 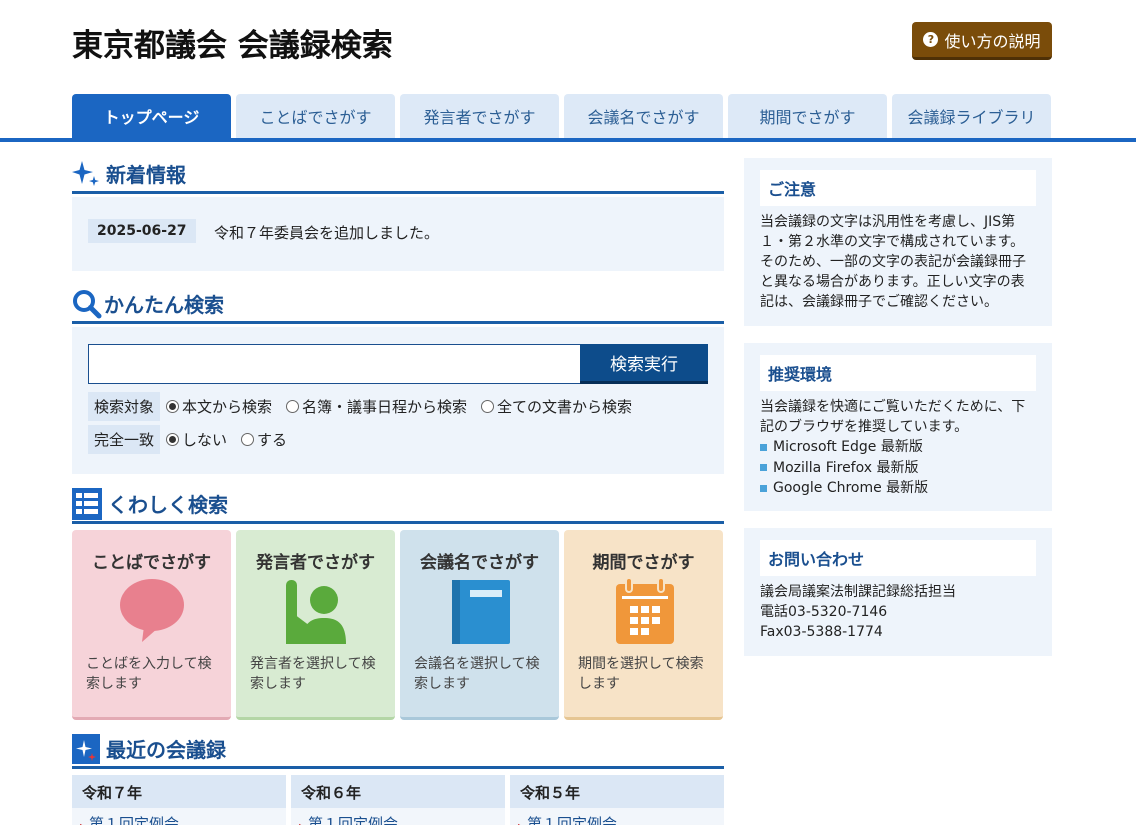 What do you see at coordinates (641, 674) in the screenshot?
I see `card-desc: 期間を選択して検索します` at bounding box center [641, 674].